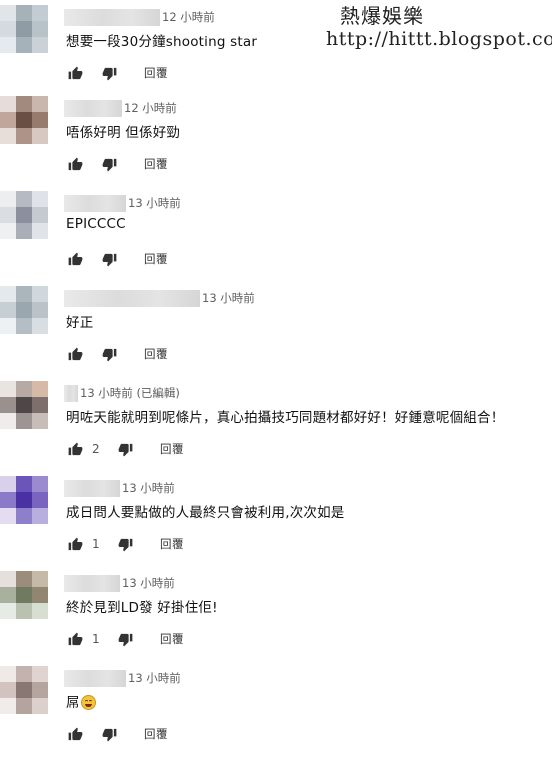 The width and height of the screenshot is (552, 759). Describe the element at coordinates (276, 523) in the screenshot. I see `comment-item: 13 小時前 成日問人要點做的人最終只會被利用,次次如是 1 回覆` at that location.